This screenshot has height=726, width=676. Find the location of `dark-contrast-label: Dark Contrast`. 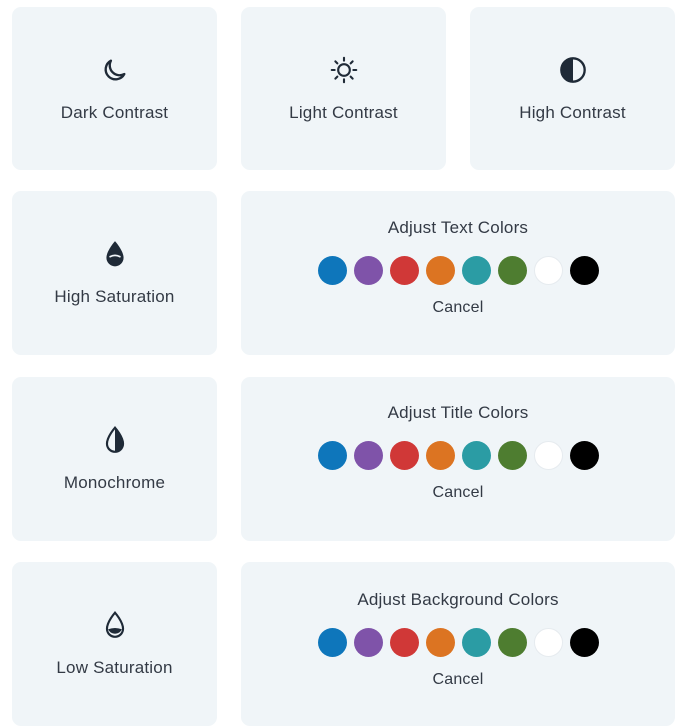

dark-contrast-label: Dark Contrast is located at coordinates (114, 112).